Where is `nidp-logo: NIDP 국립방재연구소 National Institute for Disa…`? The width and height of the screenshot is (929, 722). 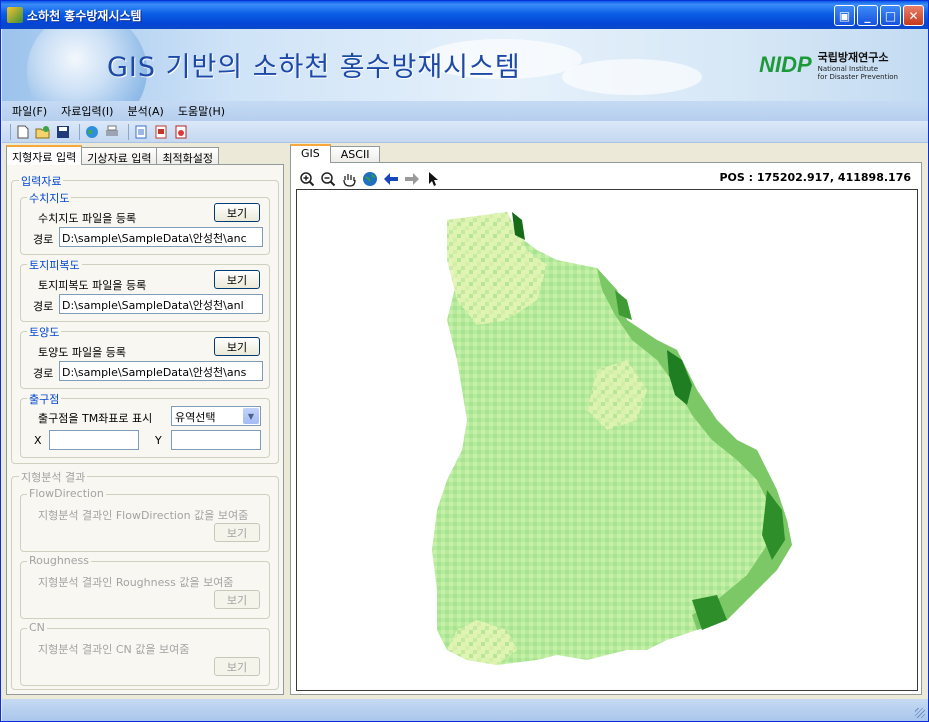 nidp-logo: NIDP 국립방재연구소 National Institute for Disa… is located at coordinates (828, 65).